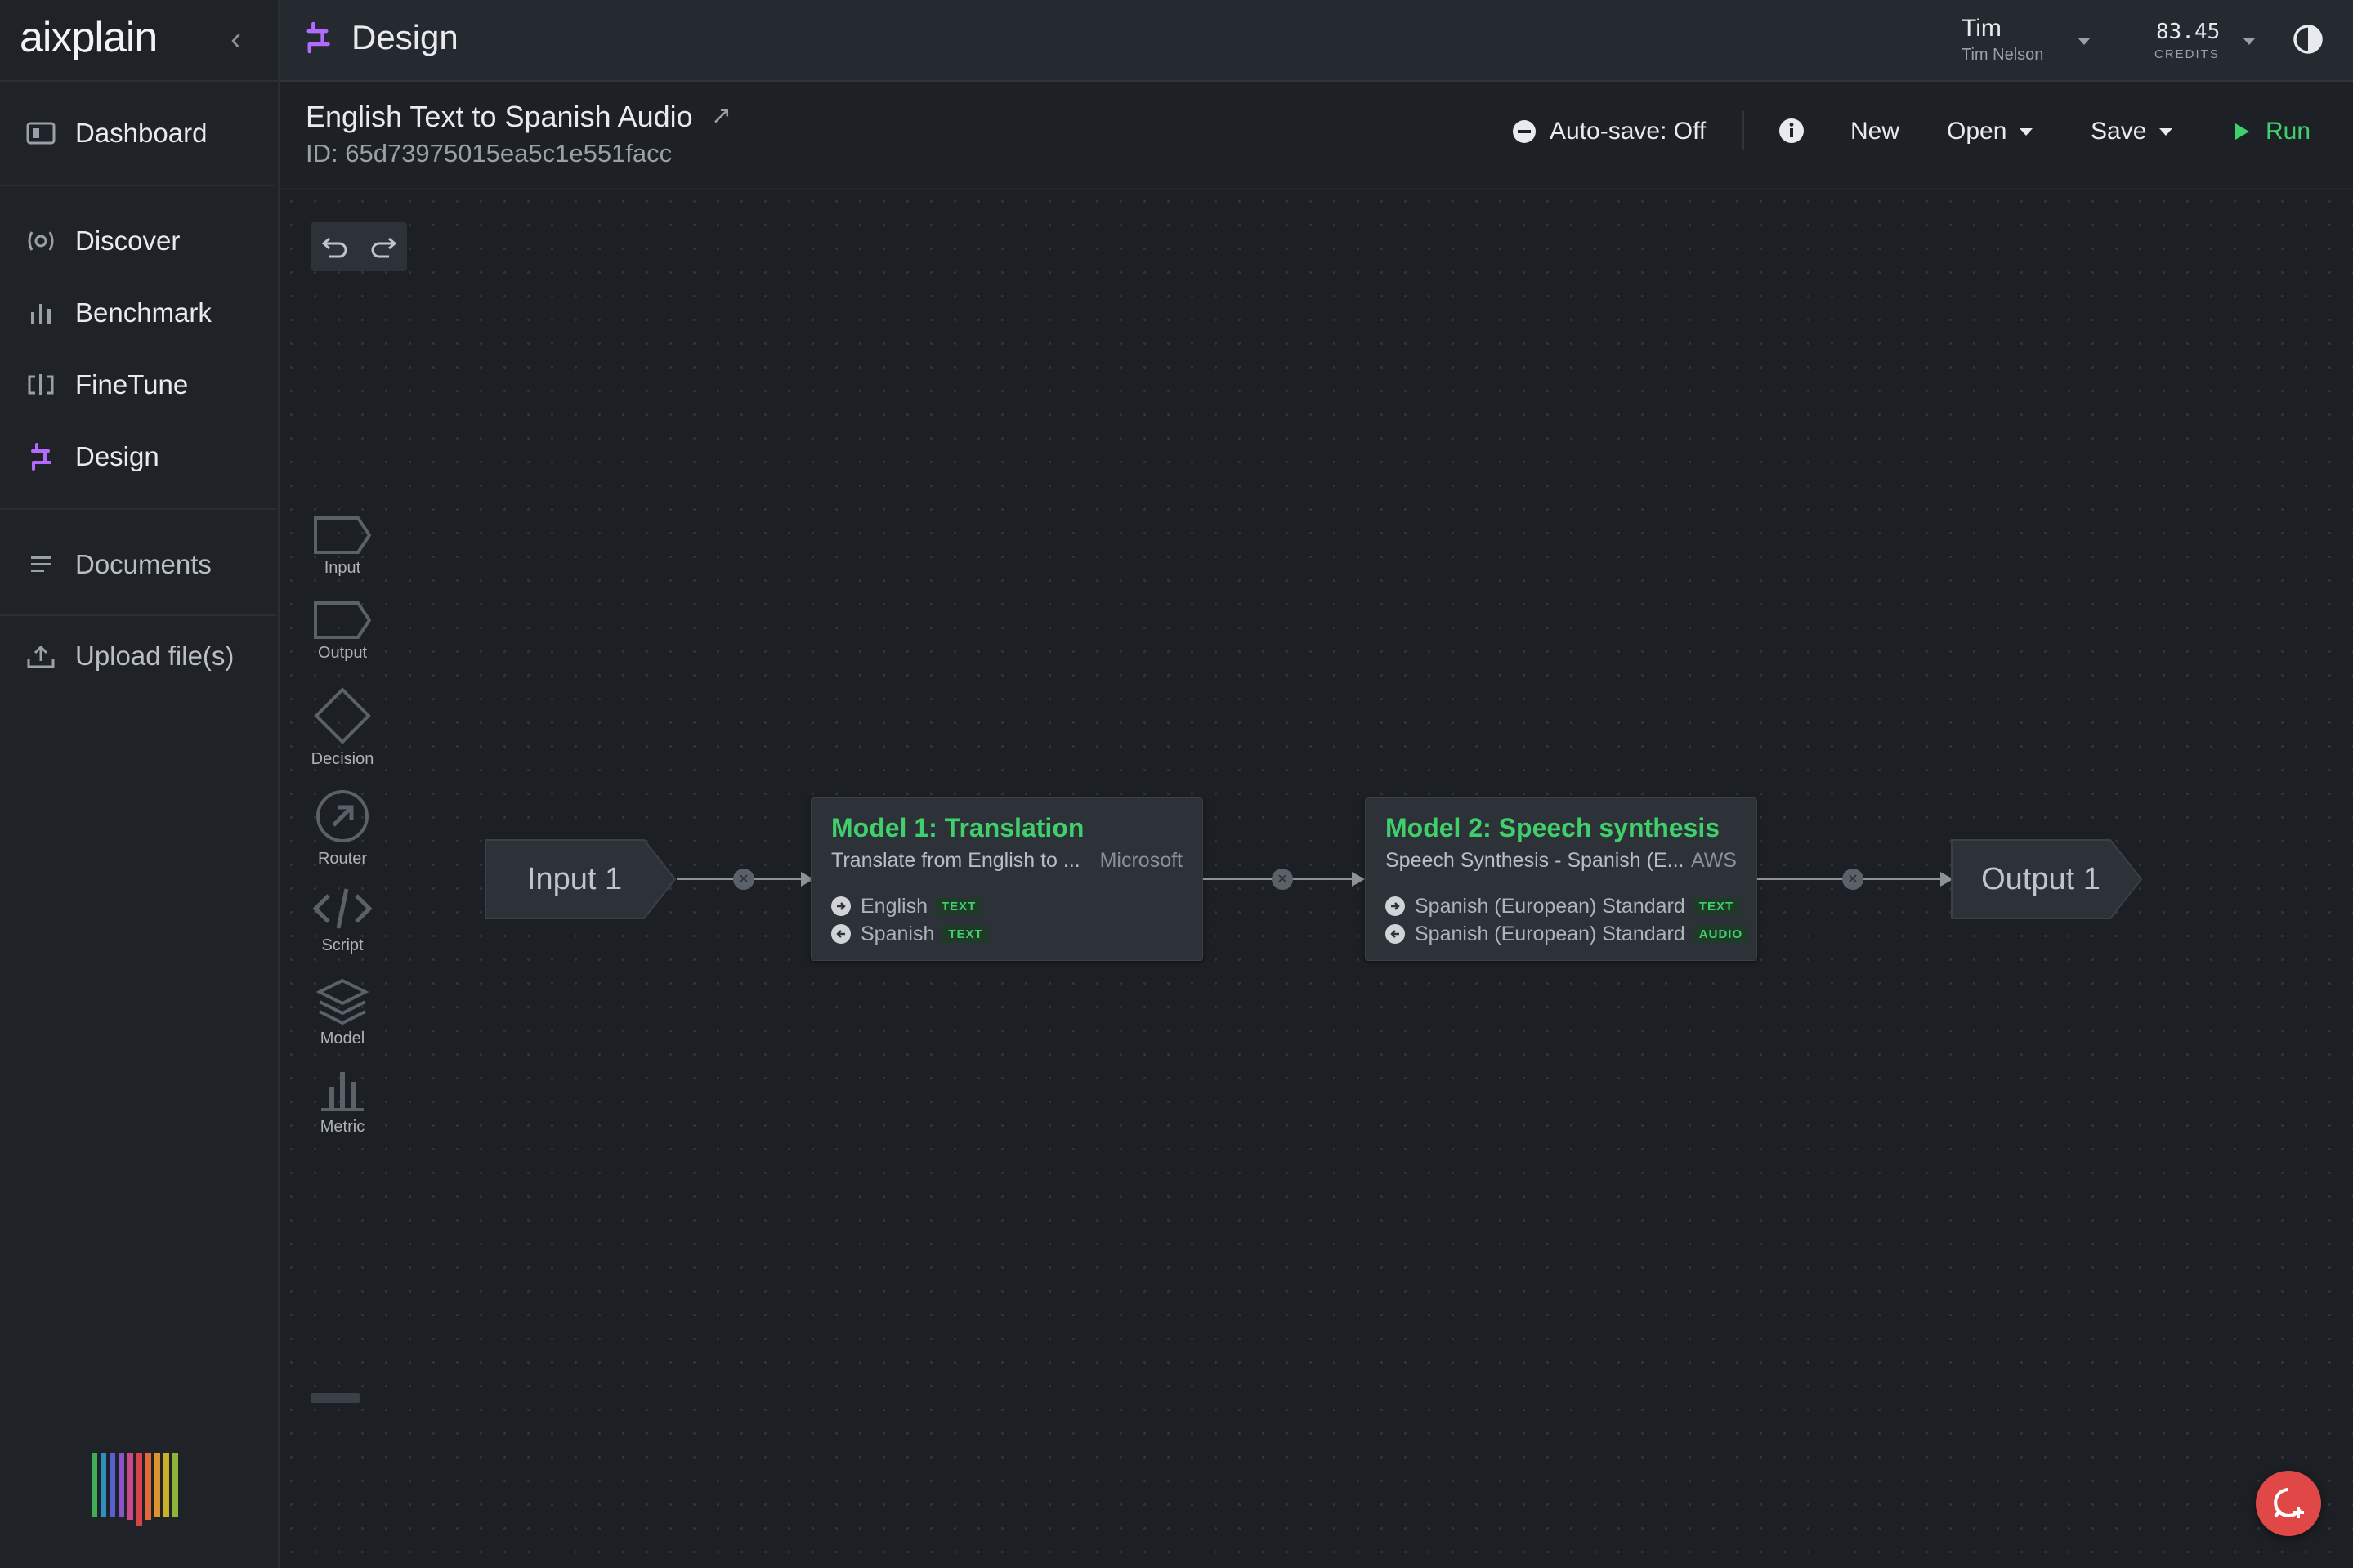 This screenshot has height=1568, width=2353. What do you see at coordinates (335, 1398) in the screenshot?
I see `minimap-handle` at bounding box center [335, 1398].